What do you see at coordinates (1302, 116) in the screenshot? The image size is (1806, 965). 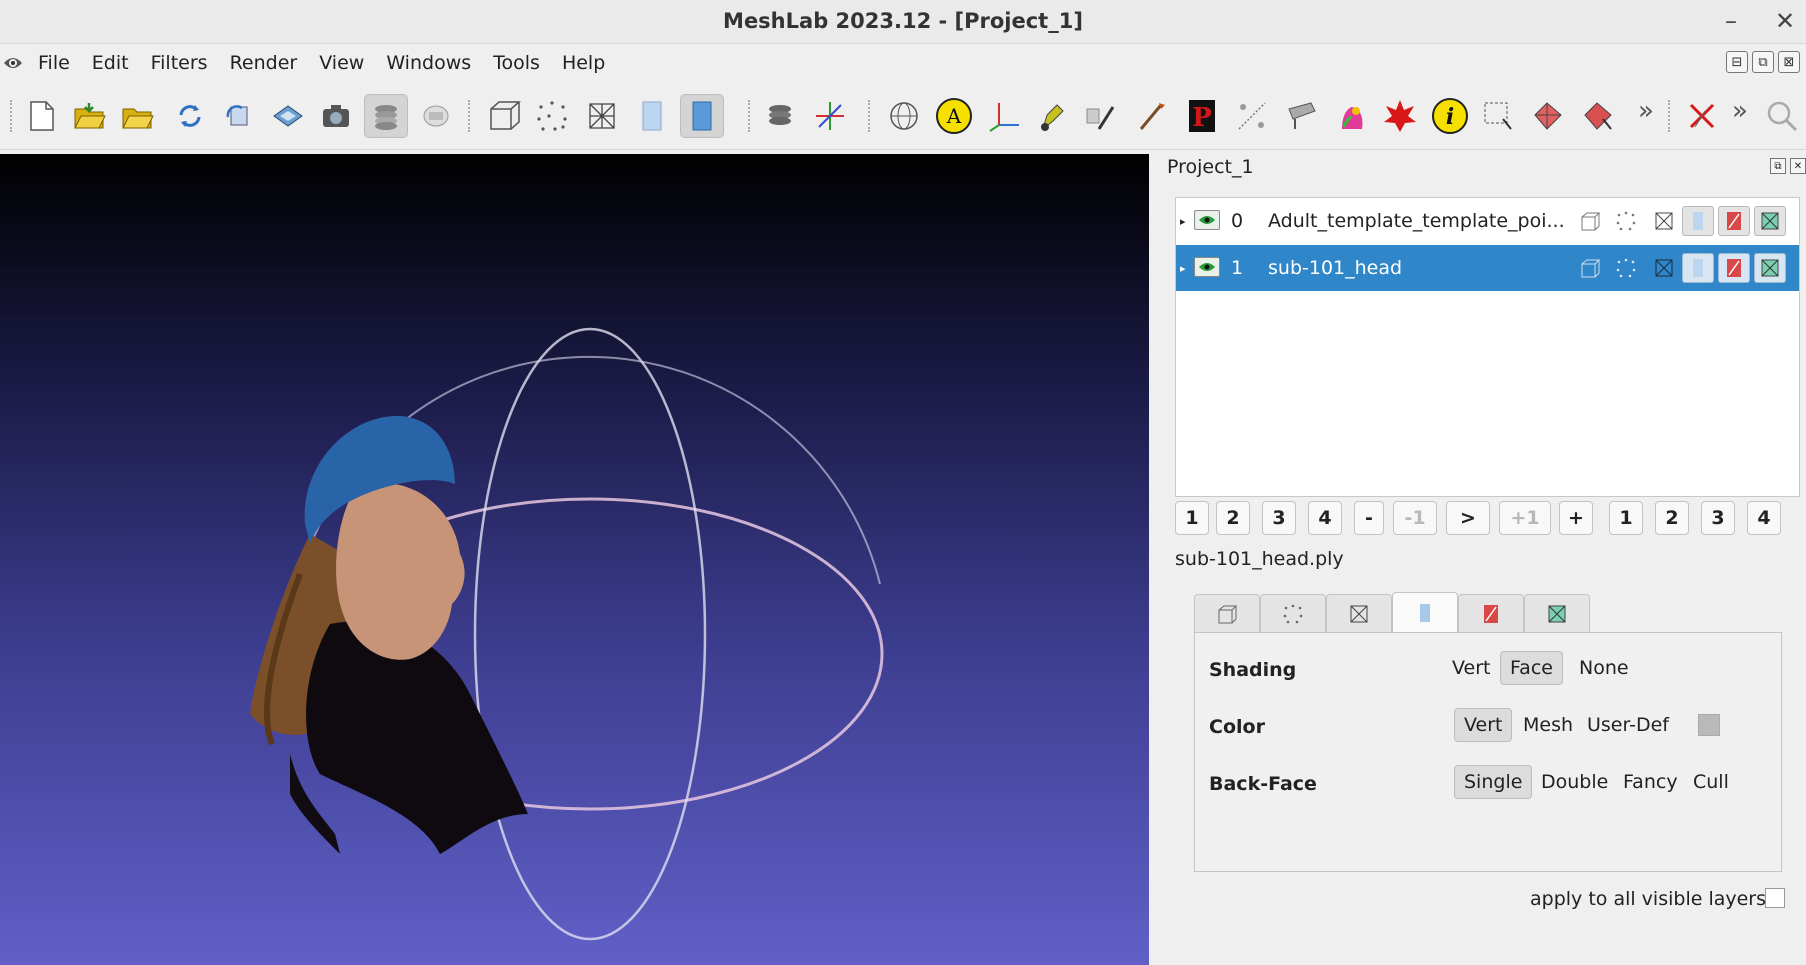 I see `color-icon` at bounding box center [1302, 116].